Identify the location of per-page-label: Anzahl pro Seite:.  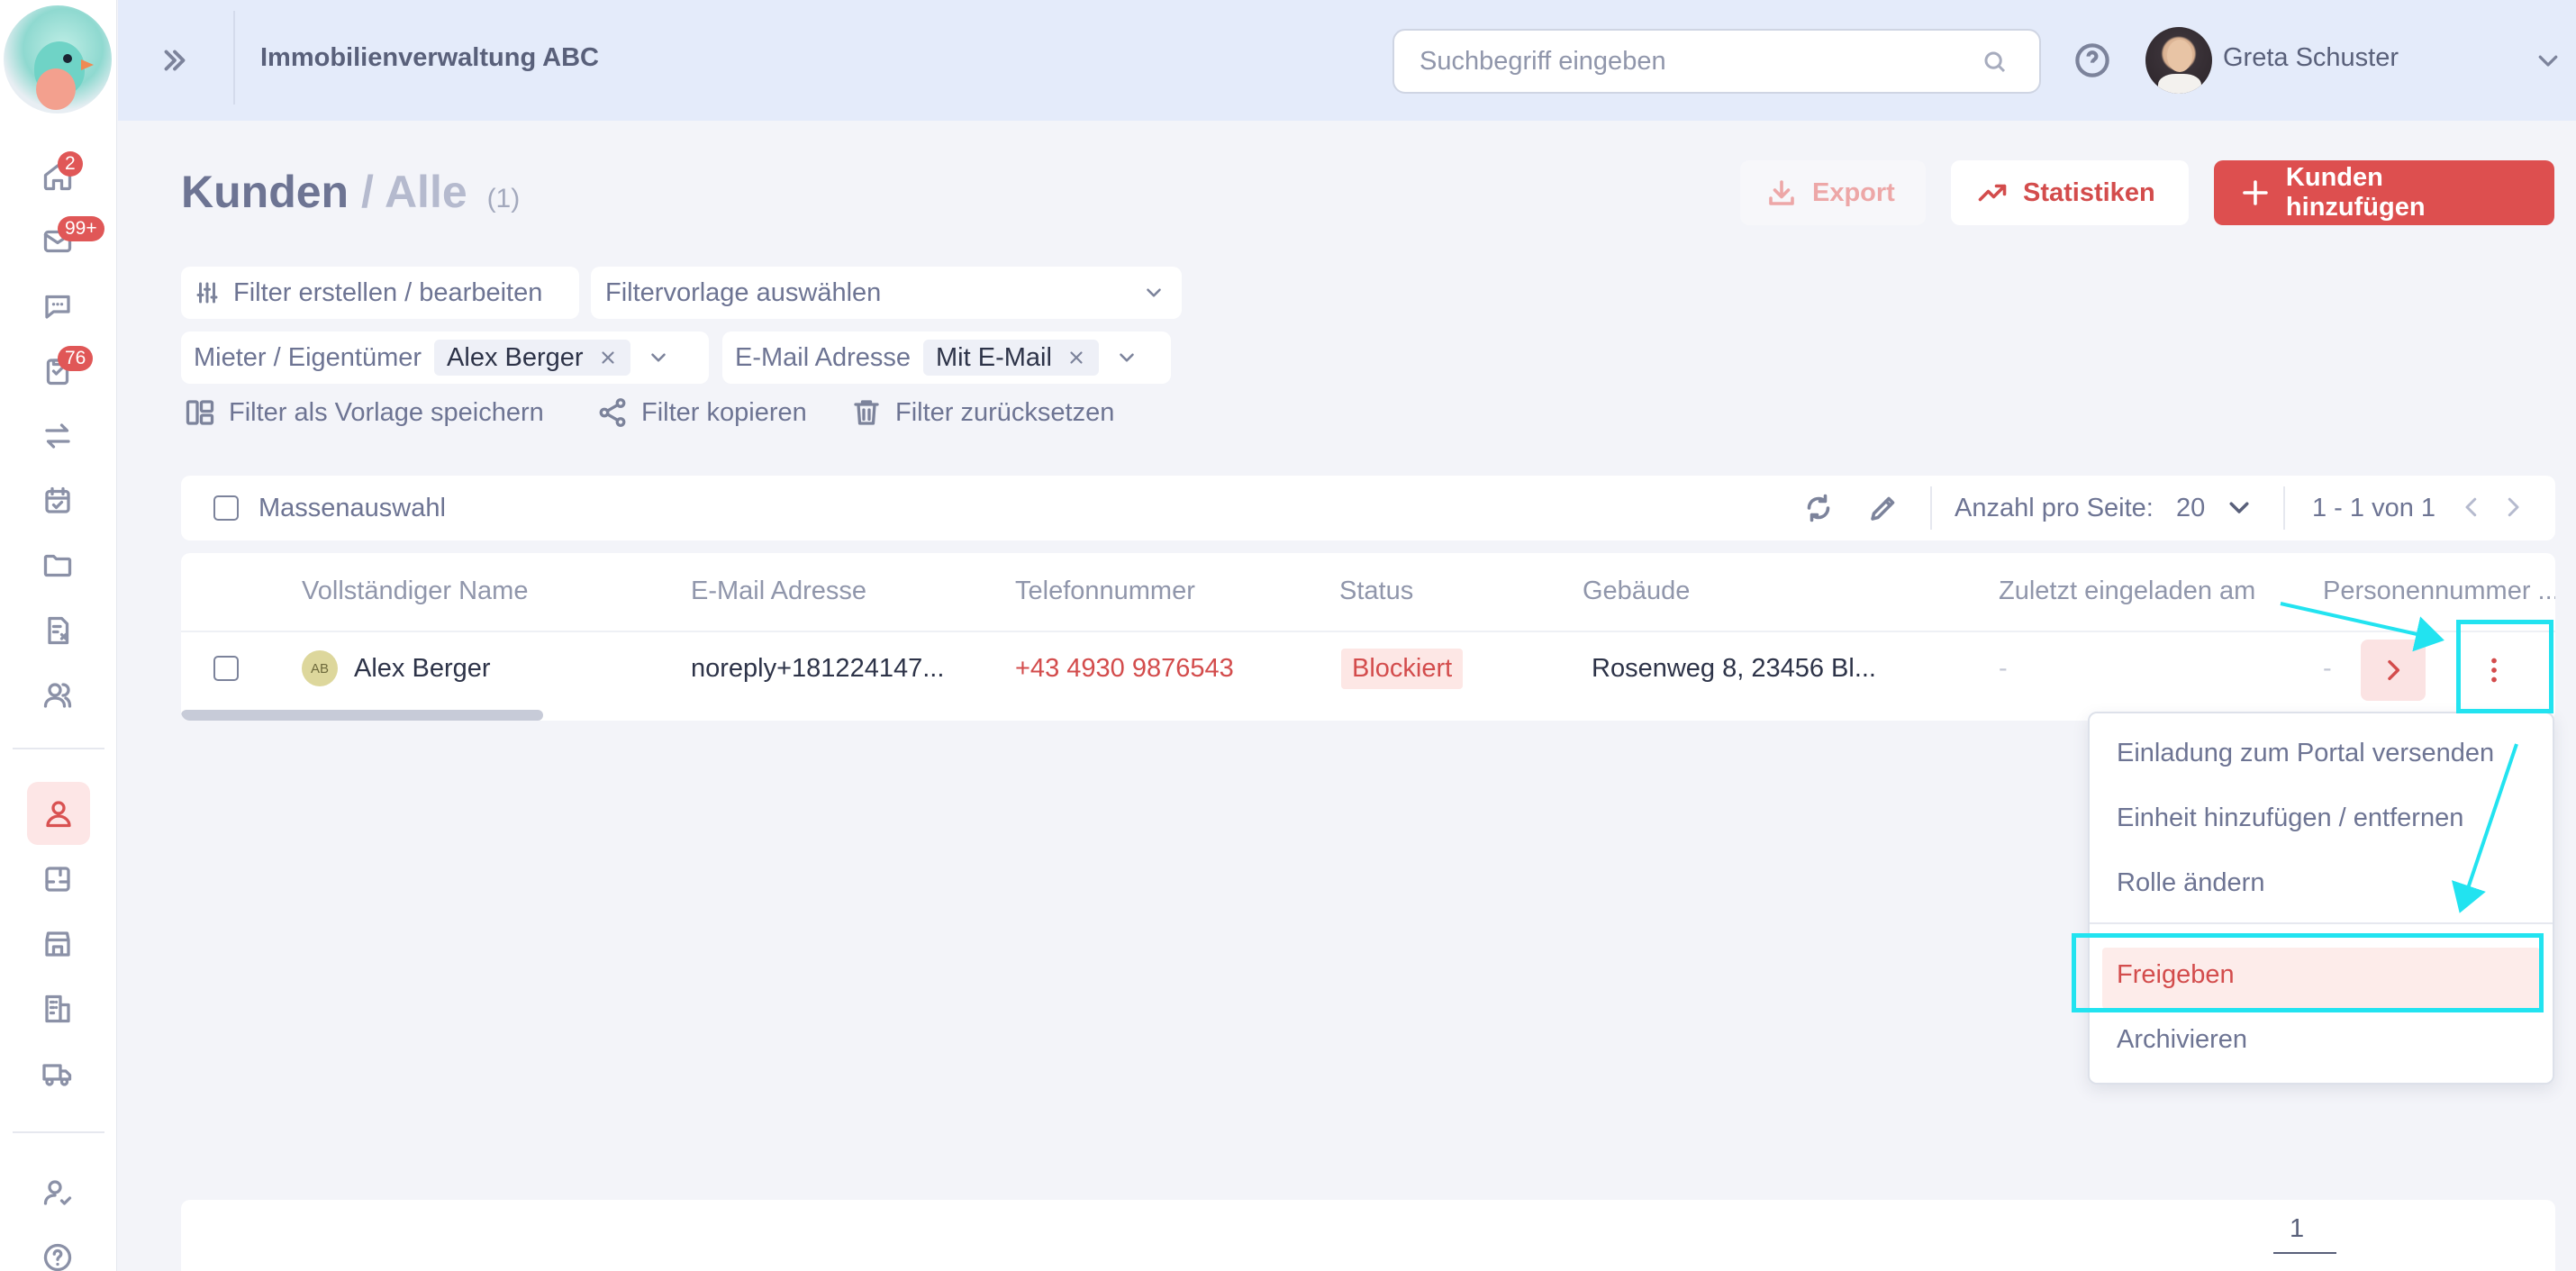
(2054, 508).